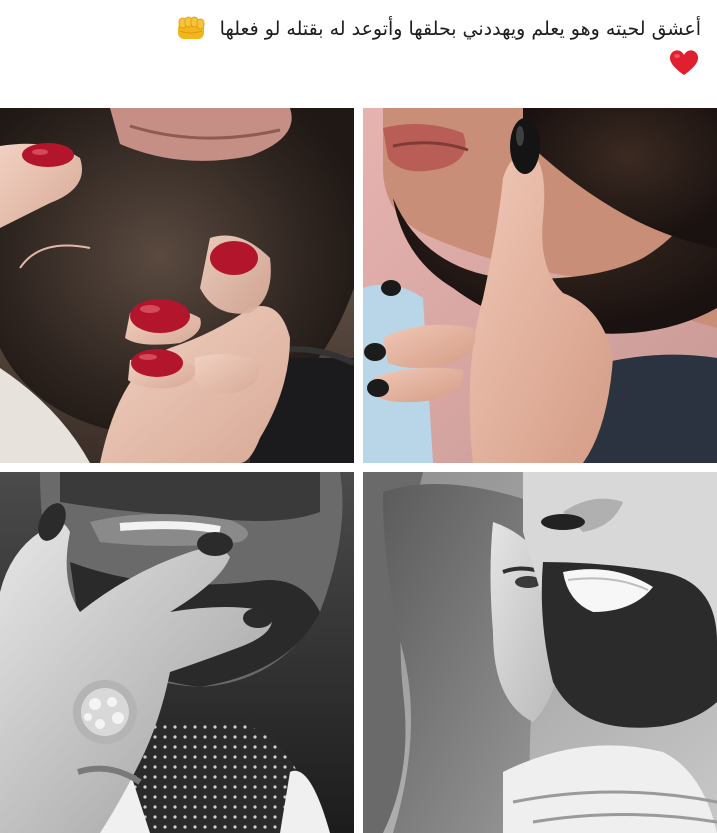  What do you see at coordinates (684, 62) in the screenshot?
I see `red-heart-icon` at bounding box center [684, 62].